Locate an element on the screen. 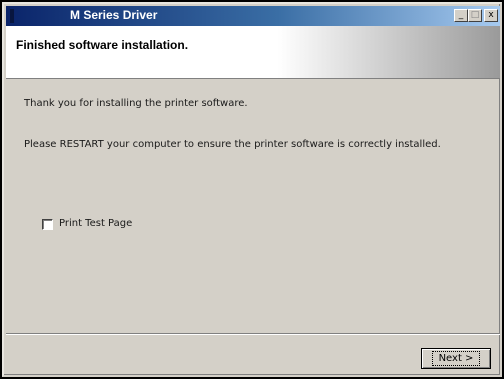 The width and height of the screenshot is (504, 379). wizard-header: Finished software installation. is located at coordinates (253, 52).